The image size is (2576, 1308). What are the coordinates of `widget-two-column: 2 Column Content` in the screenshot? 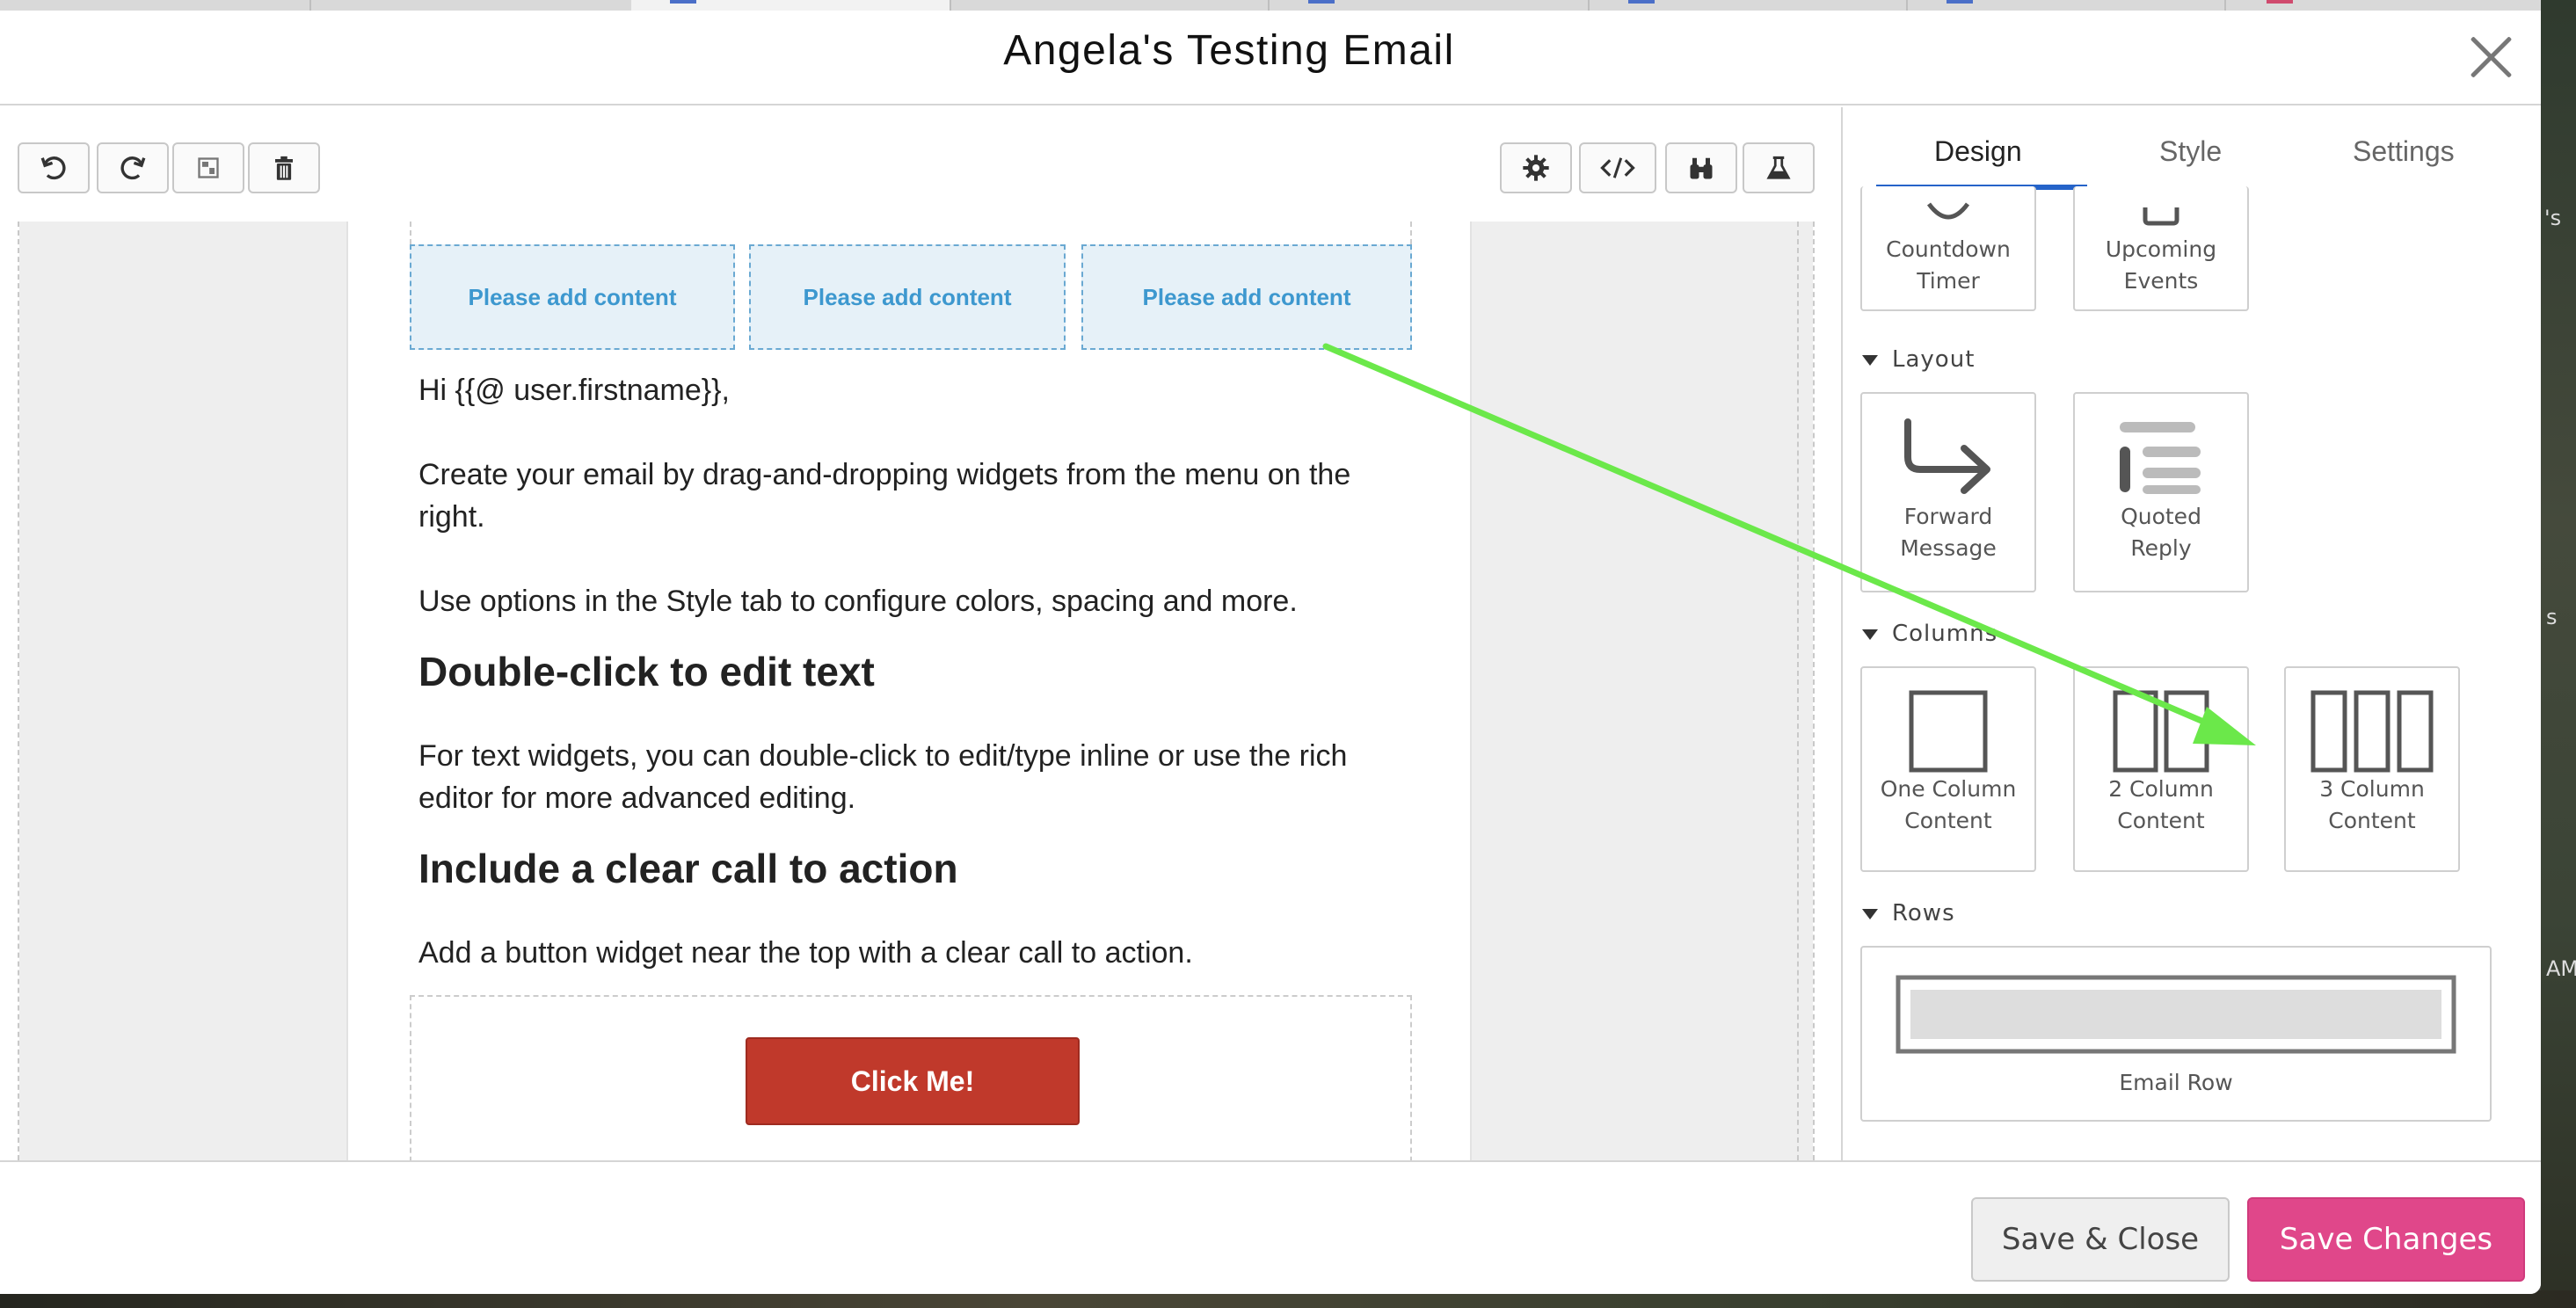 It's located at (2161, 769).